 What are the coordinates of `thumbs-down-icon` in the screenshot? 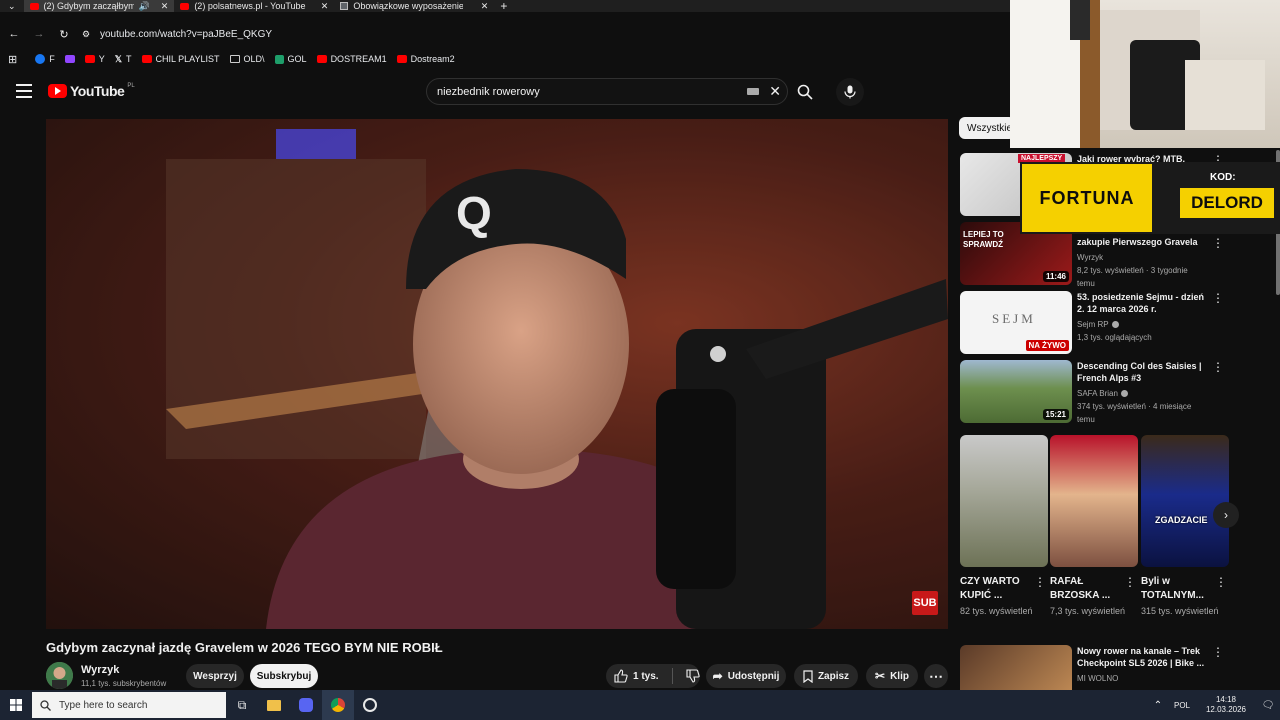 It's located at (693, 676).